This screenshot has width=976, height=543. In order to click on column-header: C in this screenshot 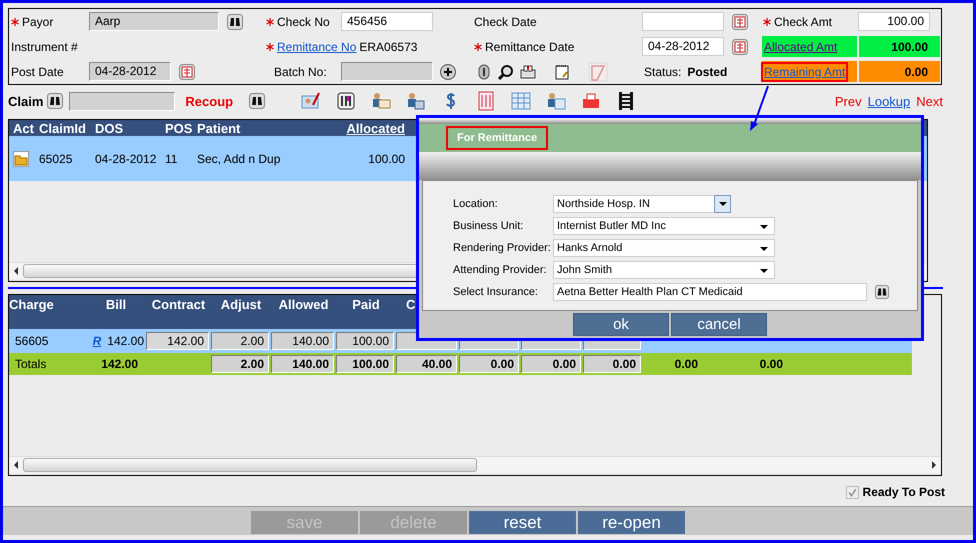, I will do `click(410, 305)`.